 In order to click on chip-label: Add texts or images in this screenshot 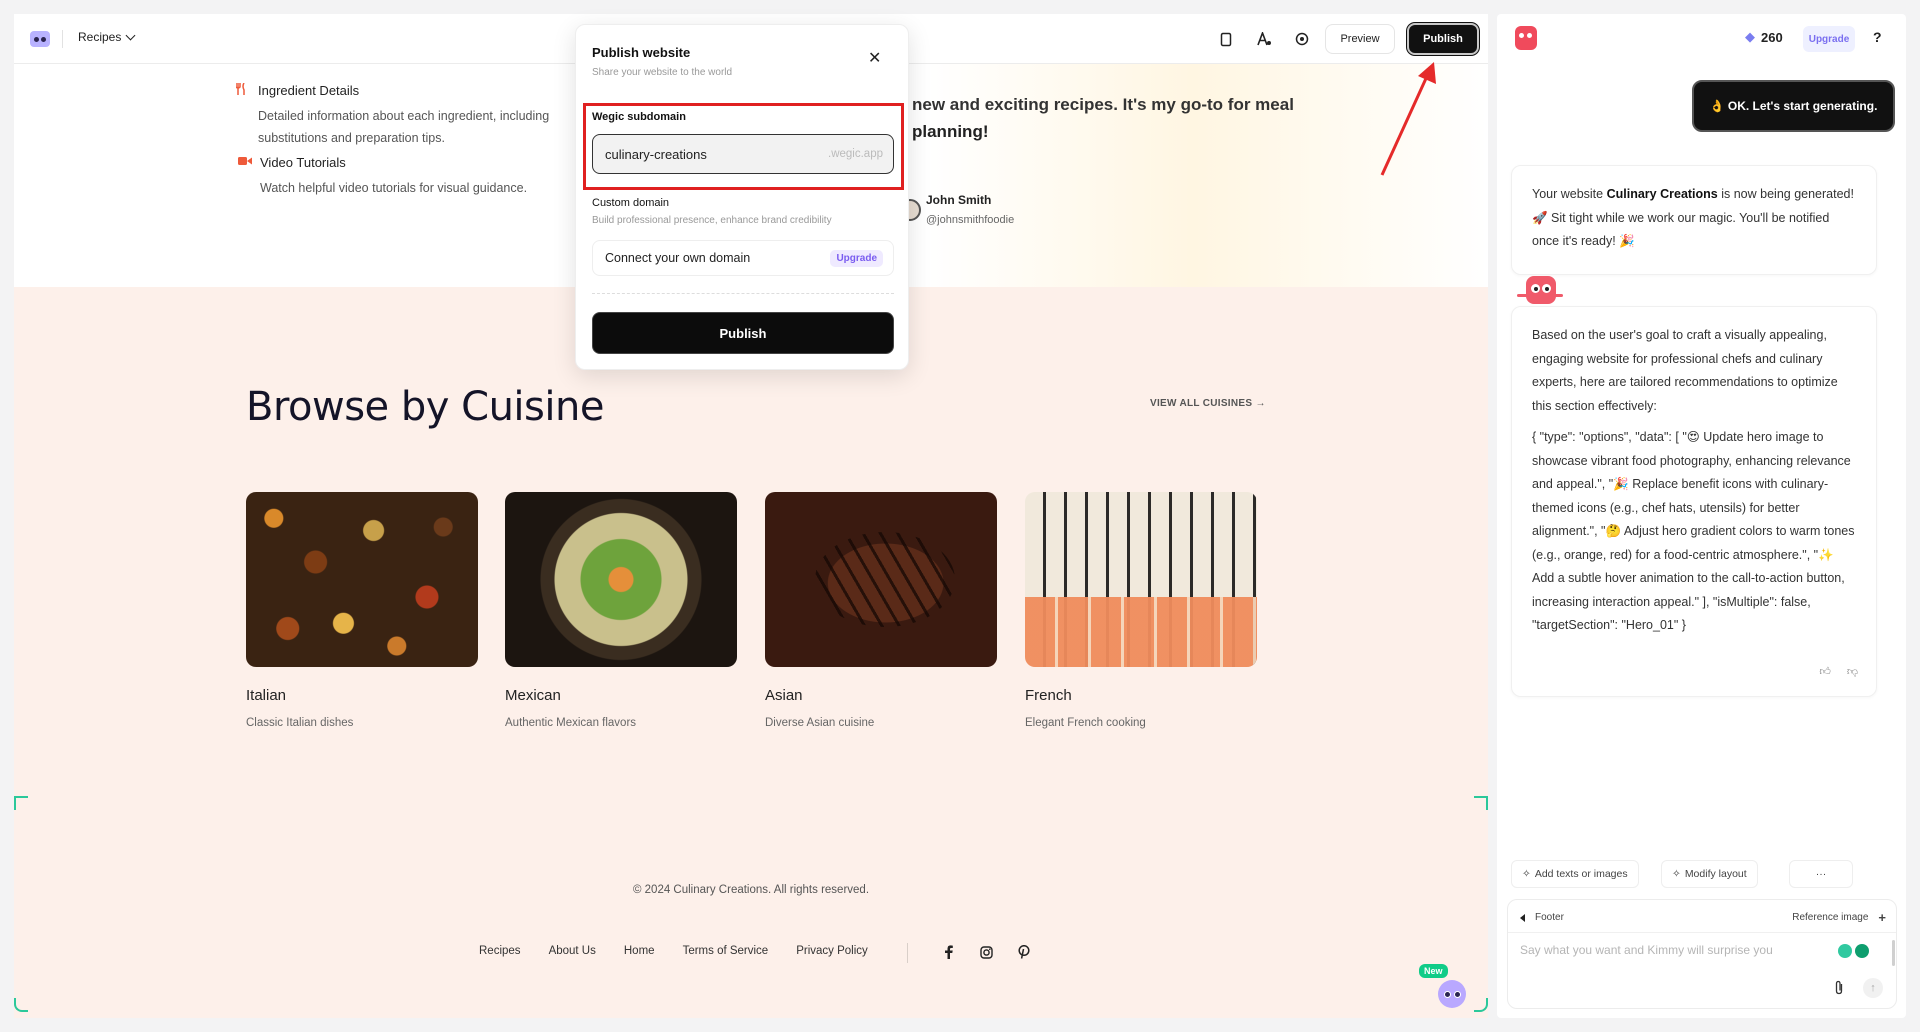, I will do `click(1581, 874)`.